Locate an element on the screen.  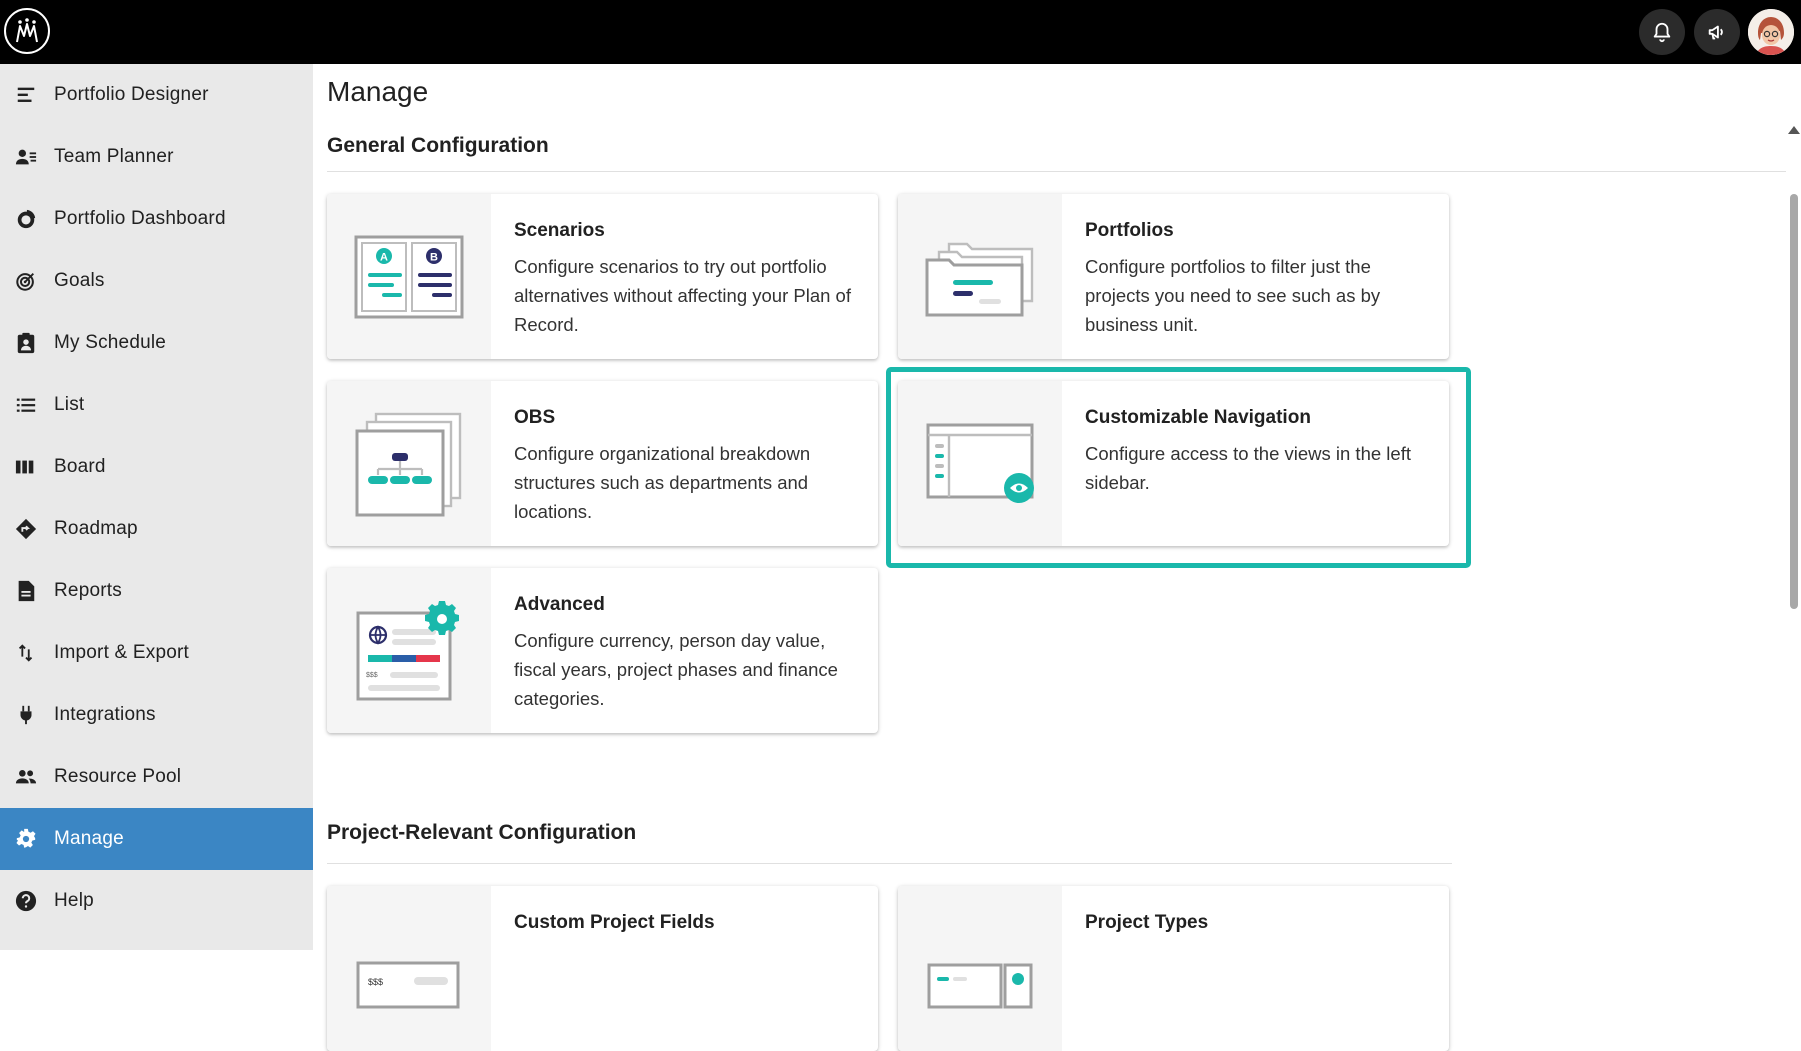
target-icon is located at coordinates (26, 281).